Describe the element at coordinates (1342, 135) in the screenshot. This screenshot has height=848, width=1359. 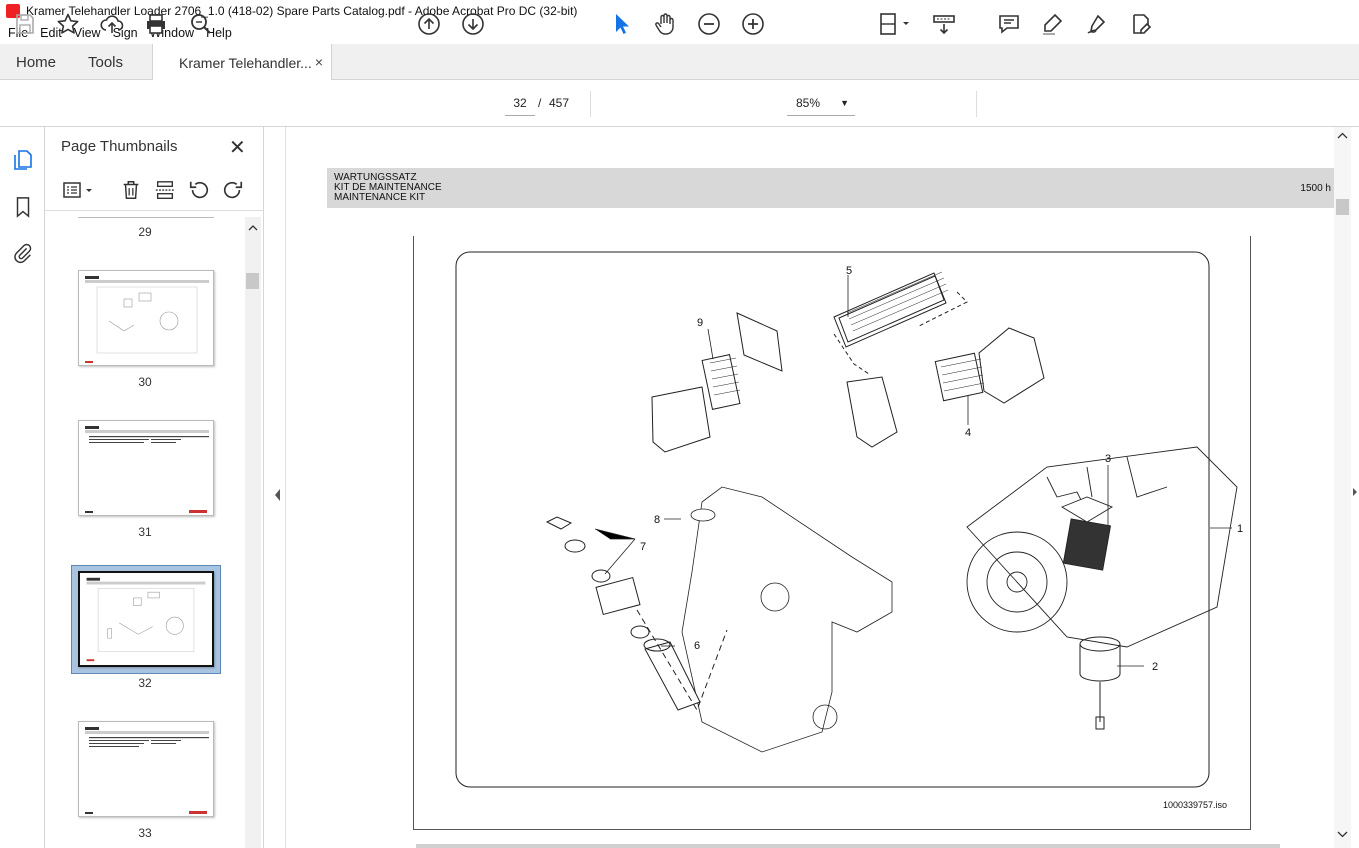
I see `scroll-up-icon-doc` at that location.